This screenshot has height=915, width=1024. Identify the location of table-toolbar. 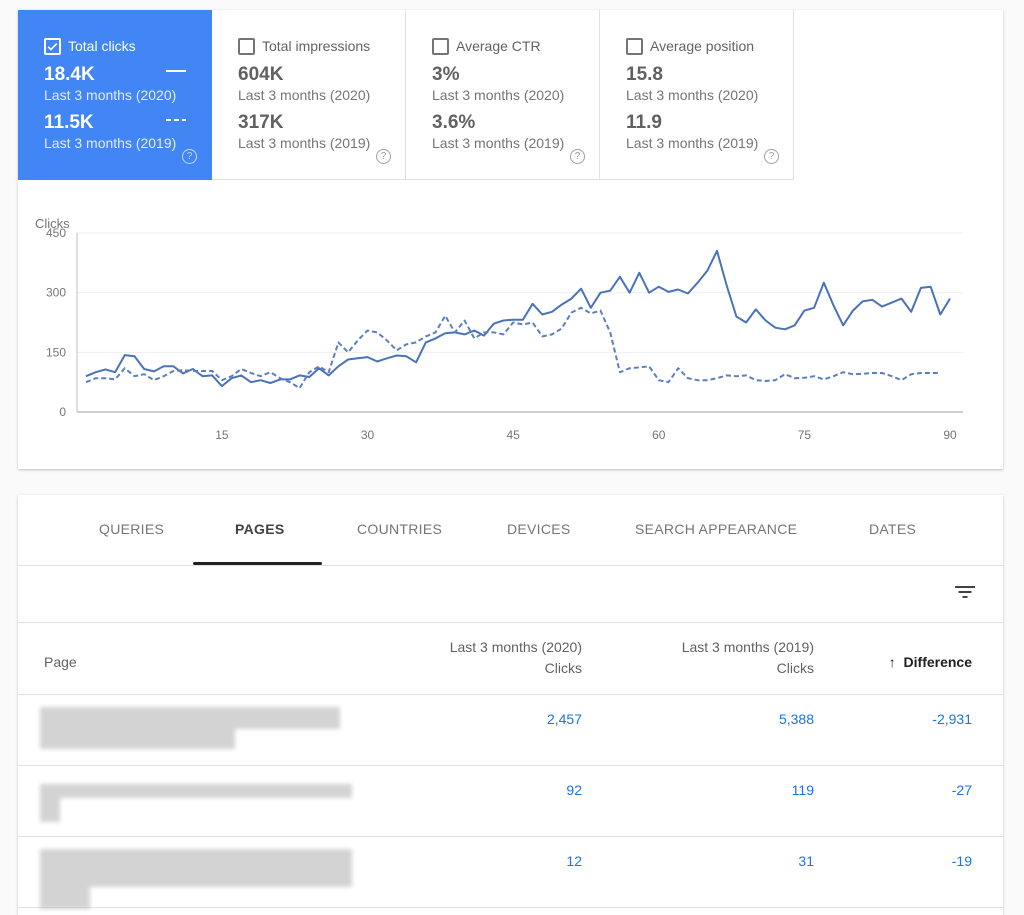
(510, 594).